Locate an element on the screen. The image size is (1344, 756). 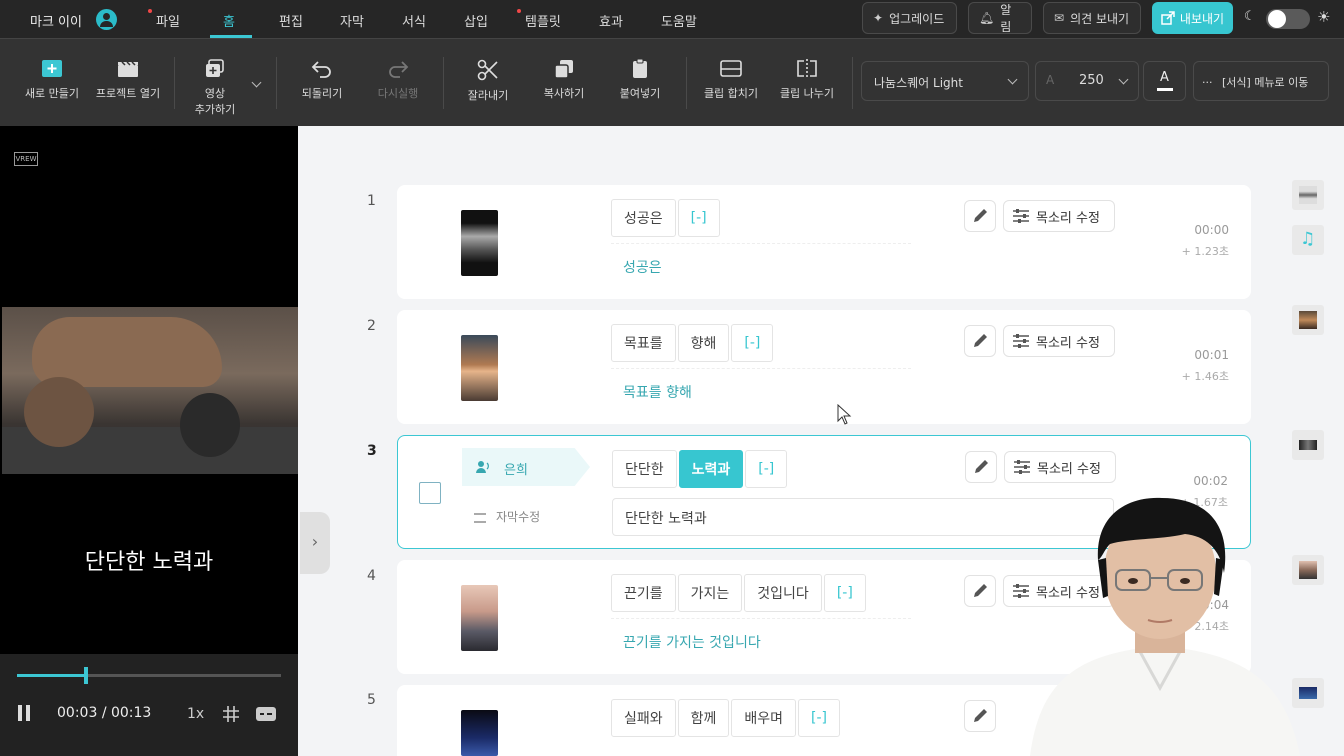
split-icon is located at coordinates (807, 68).